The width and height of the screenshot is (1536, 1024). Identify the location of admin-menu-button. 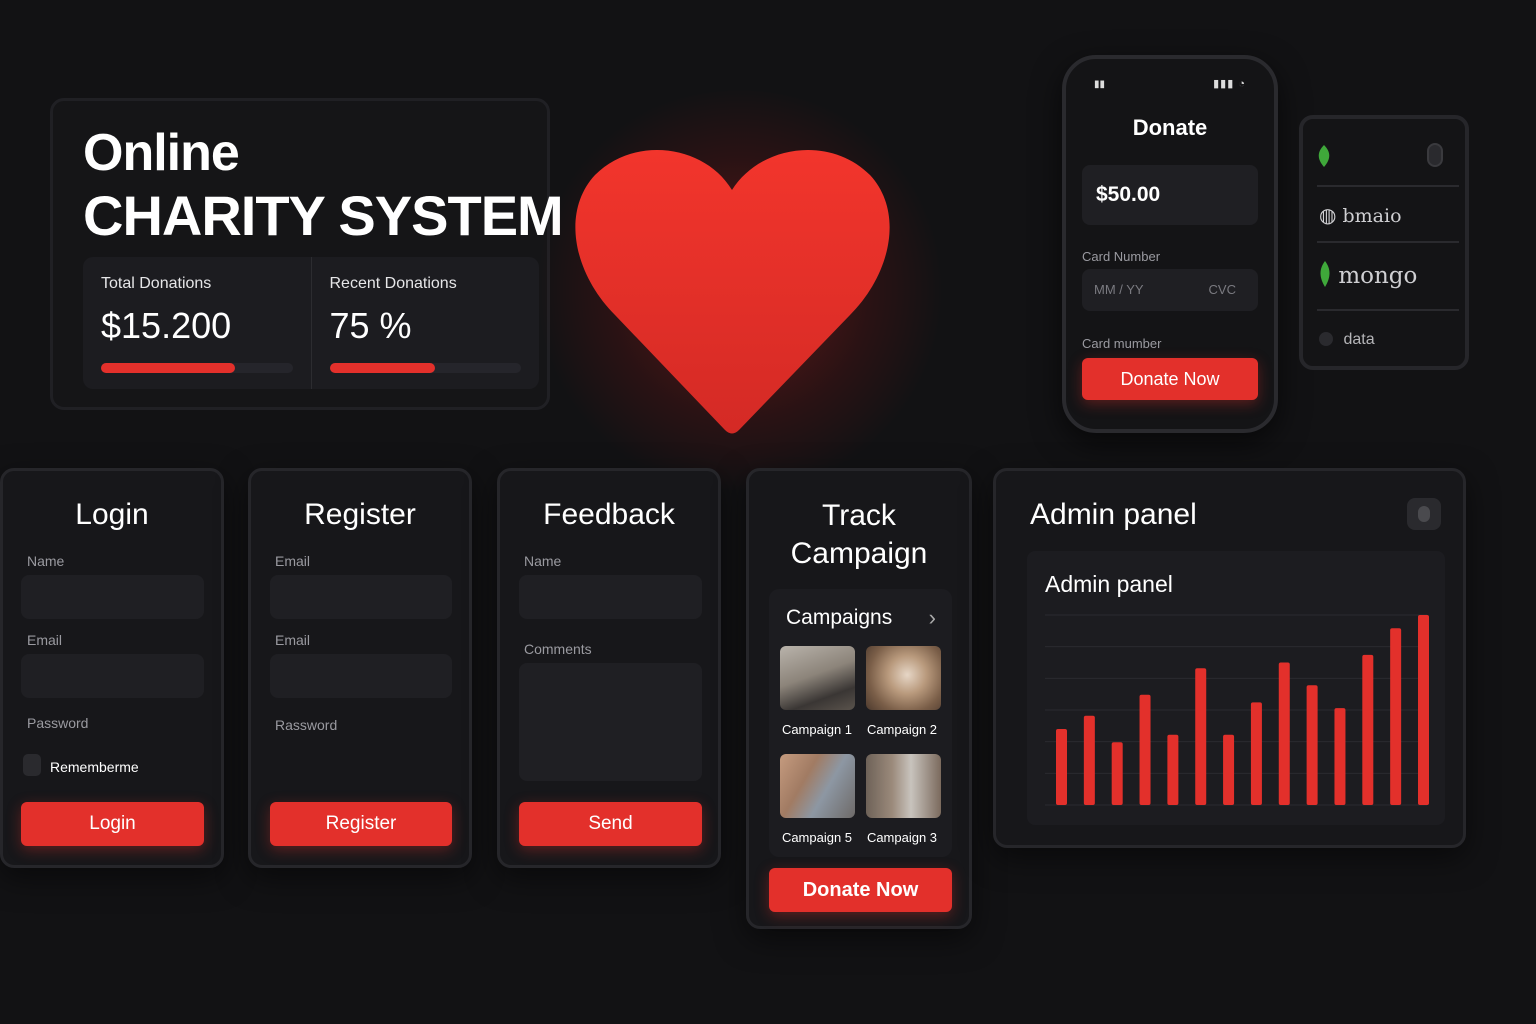
(1424, 514).